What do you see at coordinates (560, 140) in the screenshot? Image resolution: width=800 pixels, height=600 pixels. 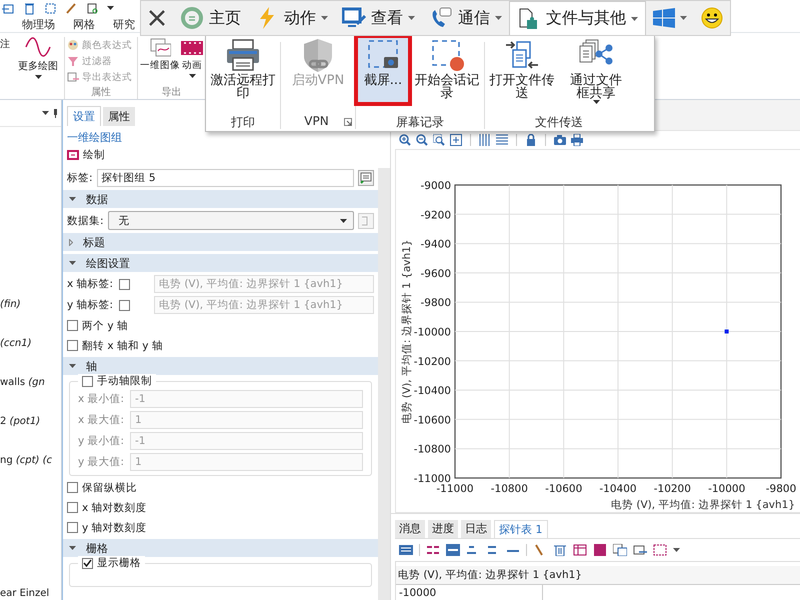 I see `camera-icon` at bounding box center [560, 140].